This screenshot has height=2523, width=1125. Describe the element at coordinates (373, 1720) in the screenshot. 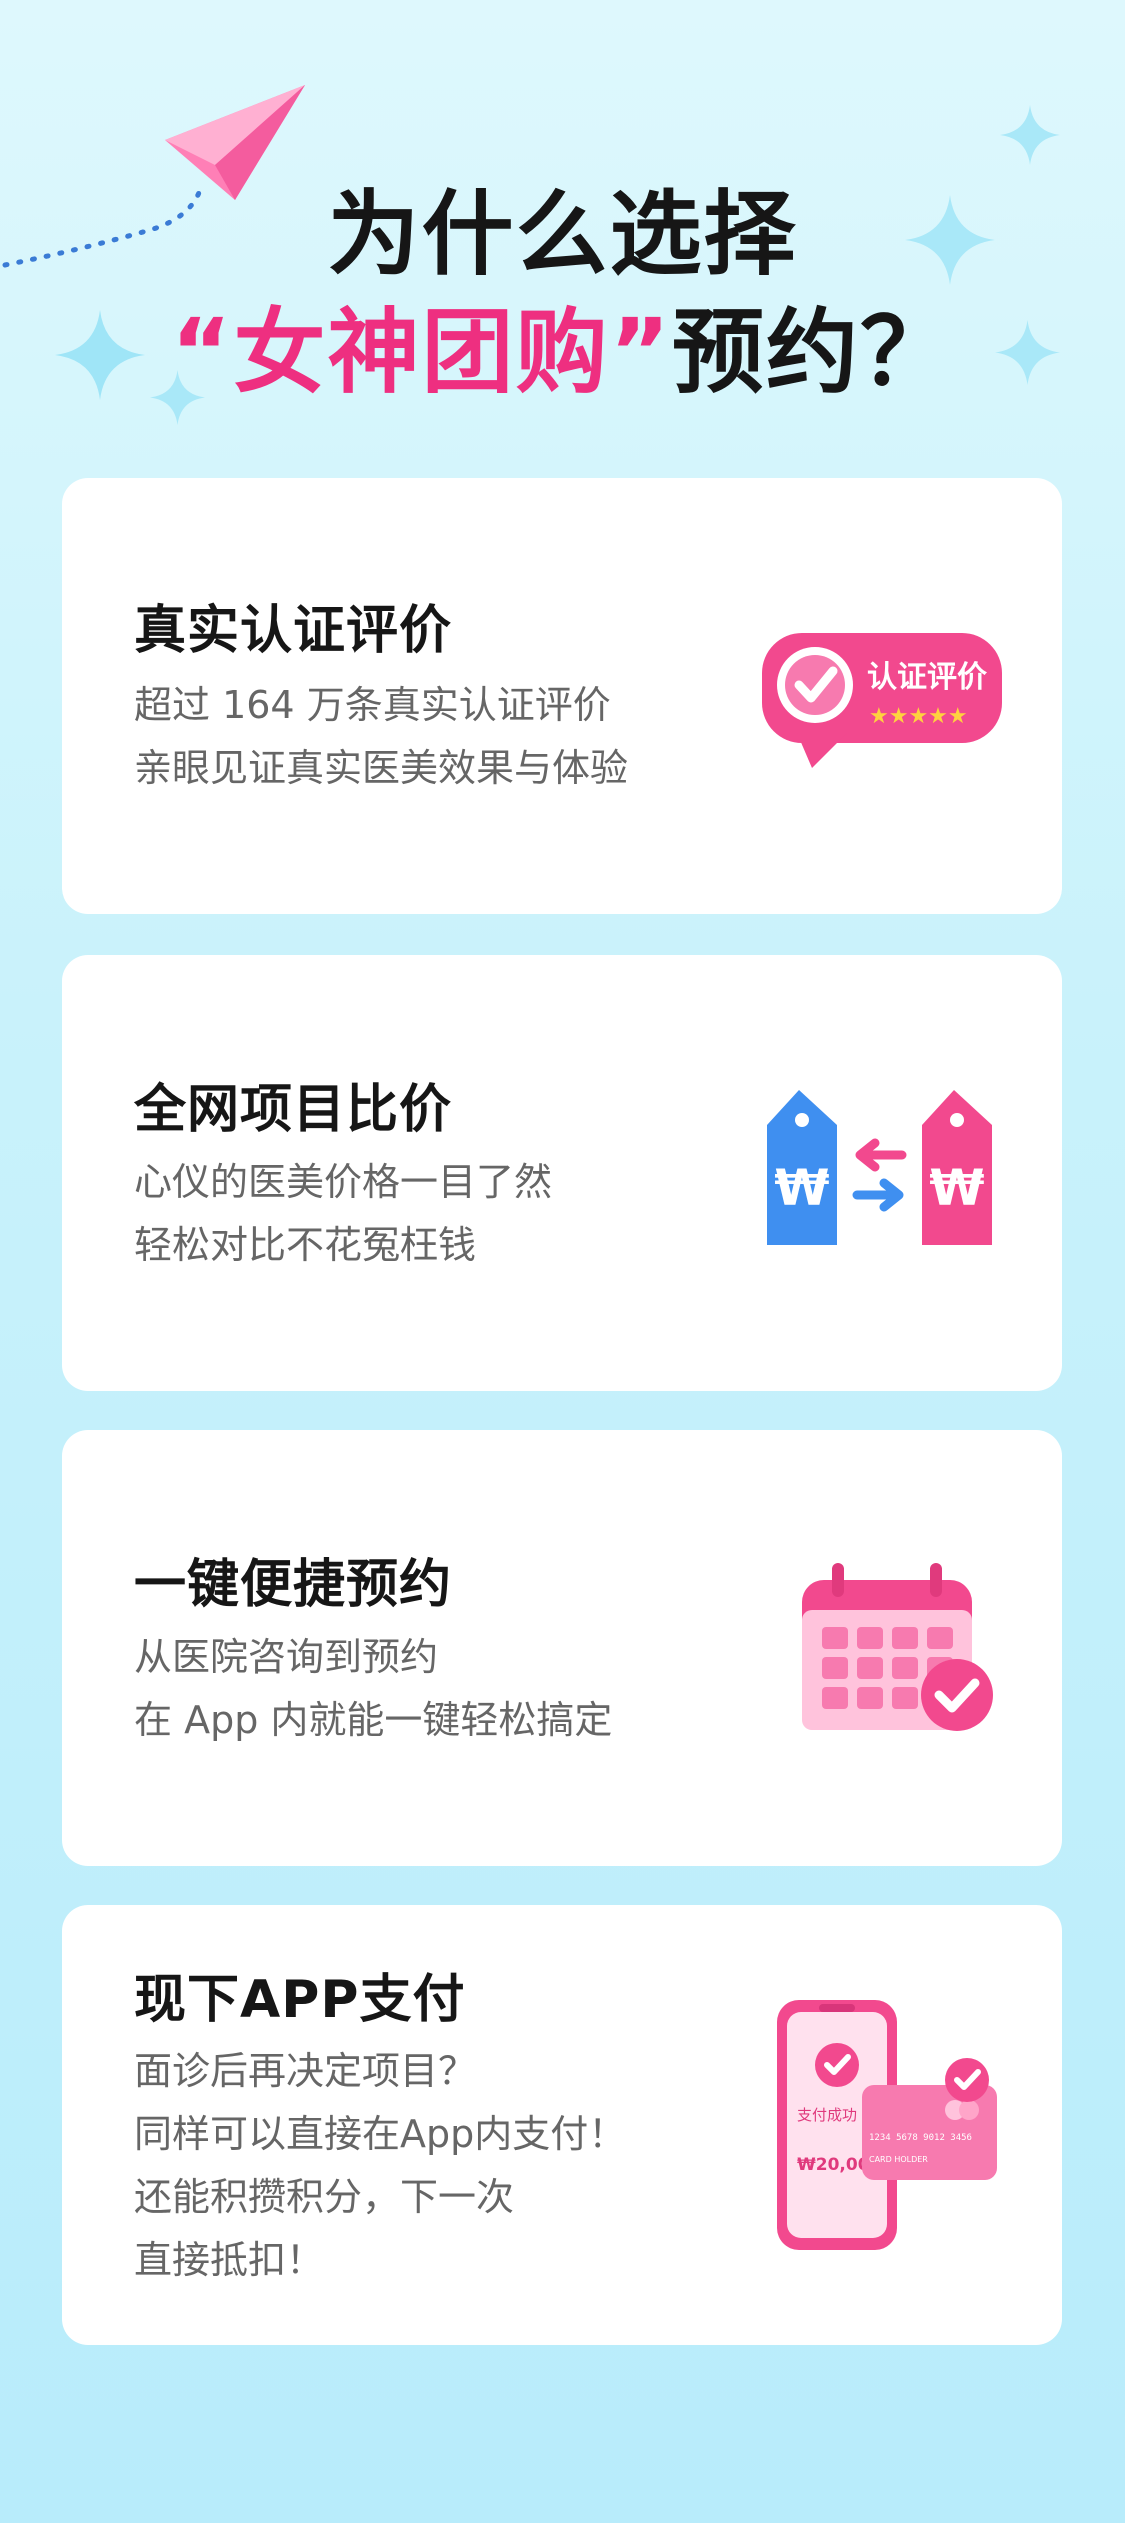

I see `feature-desc-line: 在 App 内就能一键轻松搞定` at that location.